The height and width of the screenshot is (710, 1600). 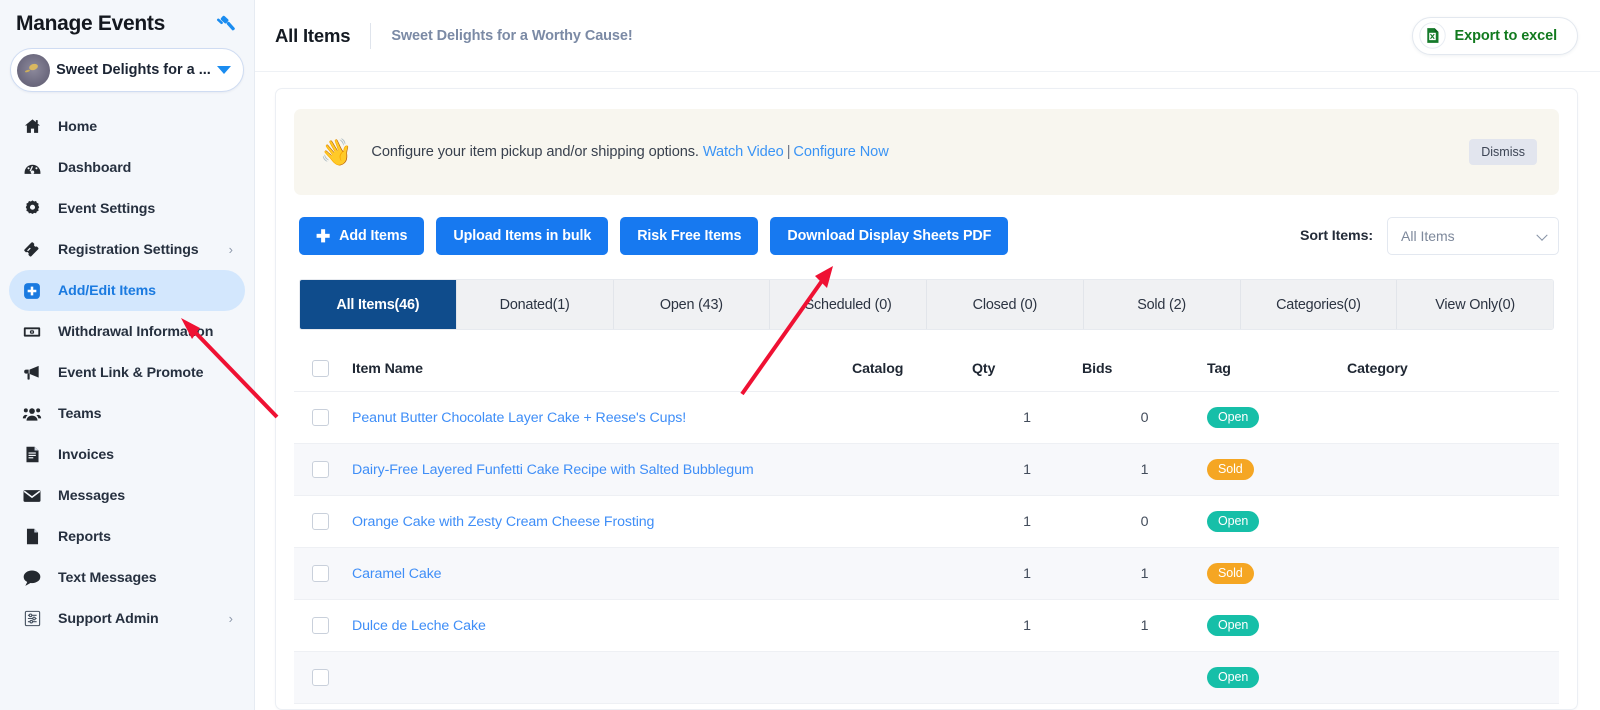 I want to click on table-header-row: Item Name Catalog Qty Bids Tag Category, so click(x=926, y=361).